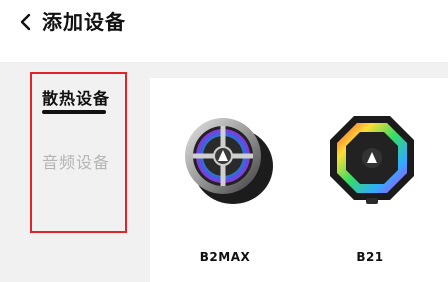  What do you see at coordinates (229, 161) in the screenshot?
I see `b2max-device-image` at bounding box center [229, 161].